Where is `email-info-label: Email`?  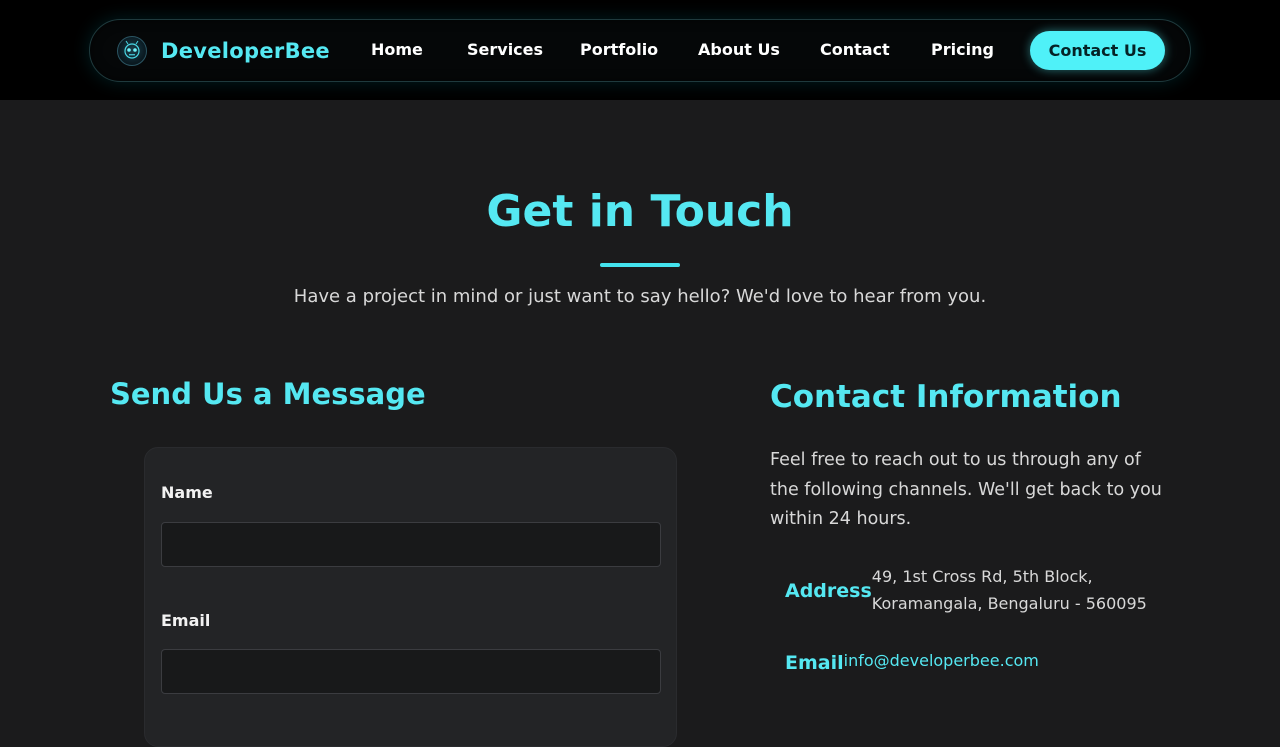
email-info-label: Email is located at coordinates (814, 663).